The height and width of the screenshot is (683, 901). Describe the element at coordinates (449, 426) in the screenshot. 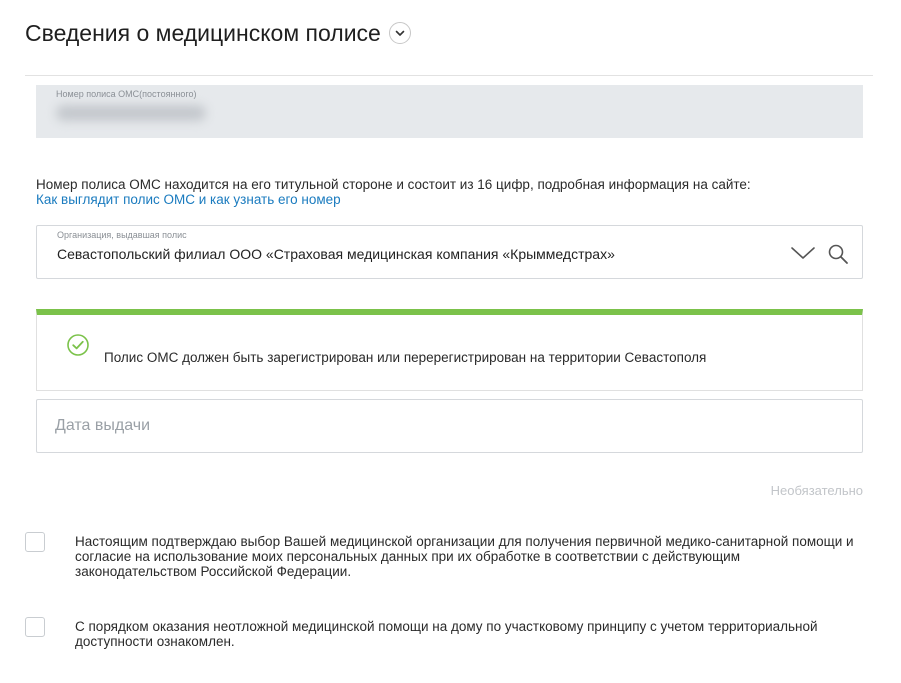

I see `issue-date-input` at that location.